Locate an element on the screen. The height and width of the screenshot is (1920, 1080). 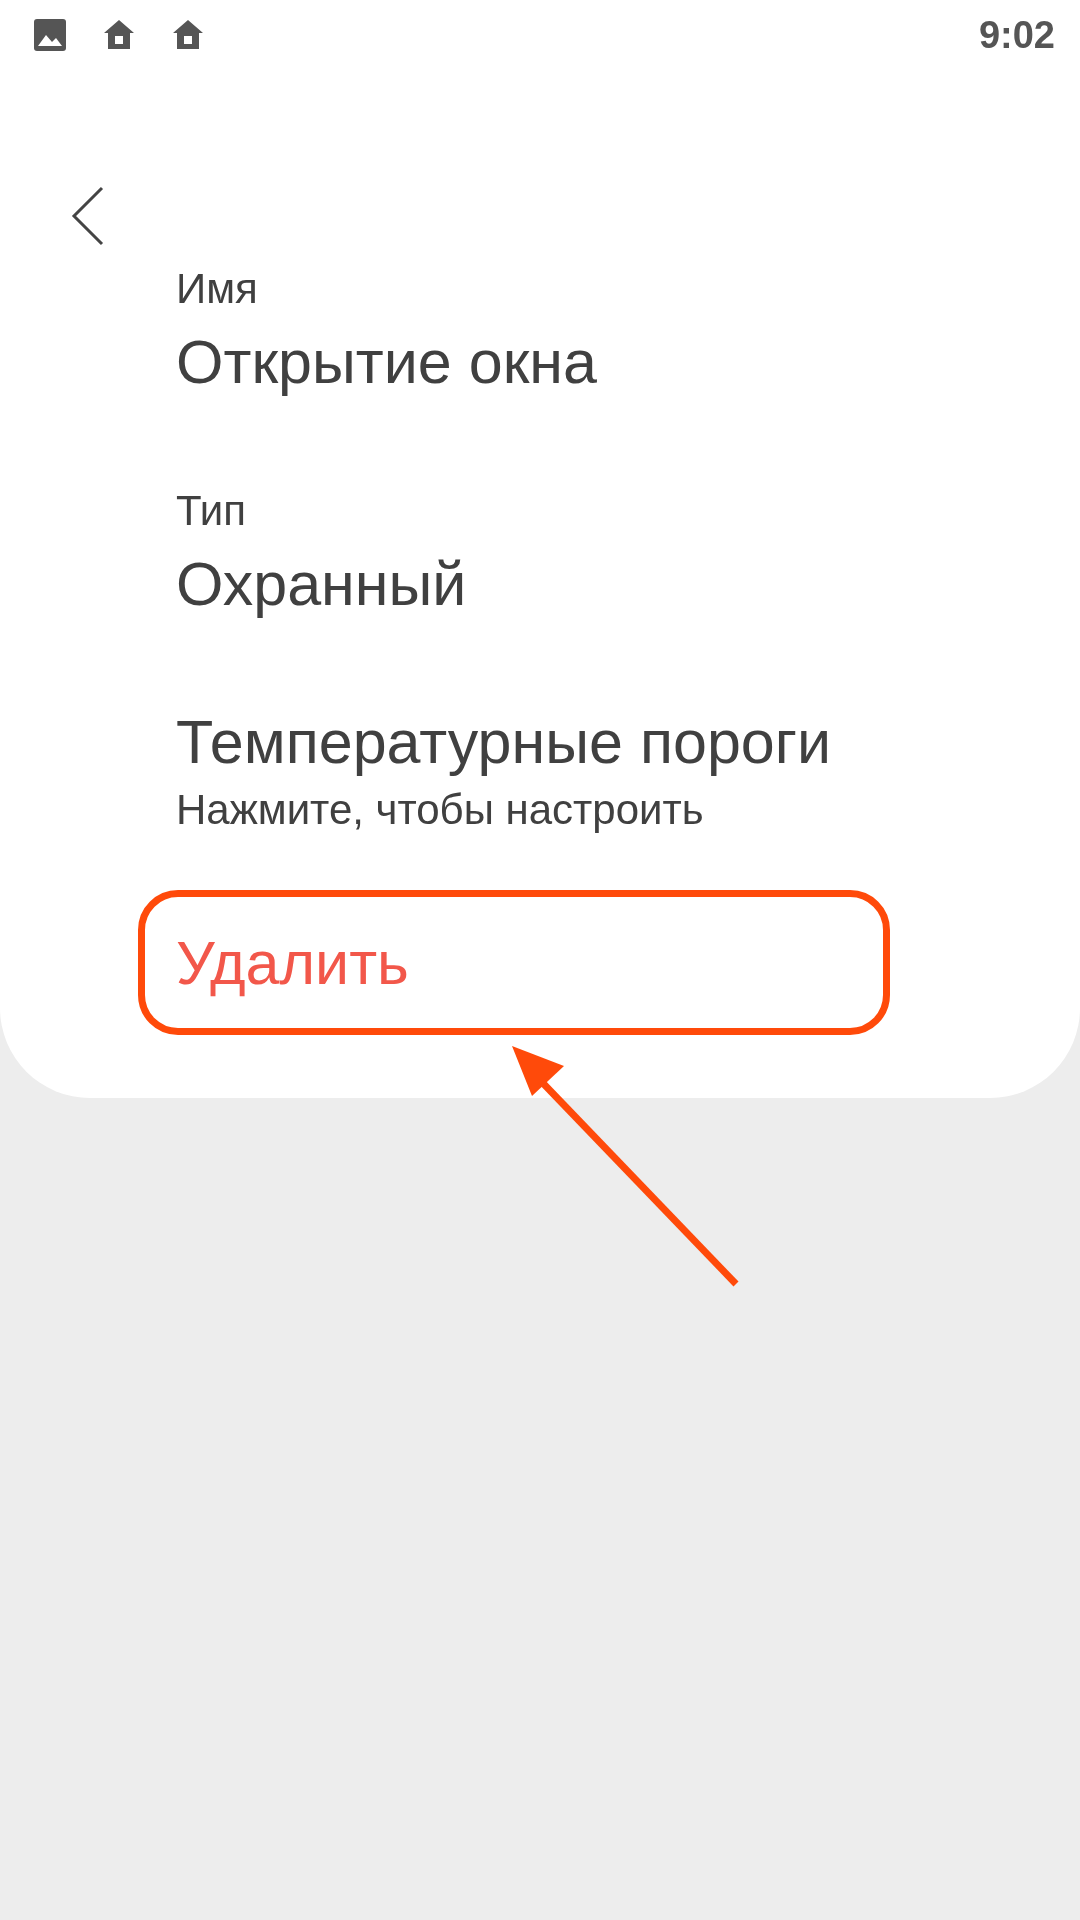
image-icon is located at coordinates (50, 35).